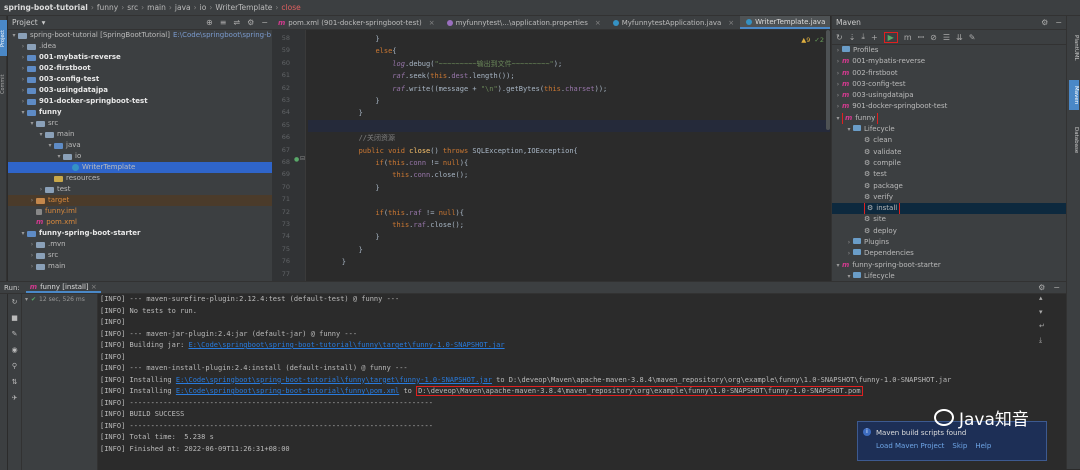 The width and height of the screenshot is (1080, 470). What do you see at coordinates (15, 302) in the screenshot?
I see `rerun-icon: ↻` at bounding box center [15, 302].